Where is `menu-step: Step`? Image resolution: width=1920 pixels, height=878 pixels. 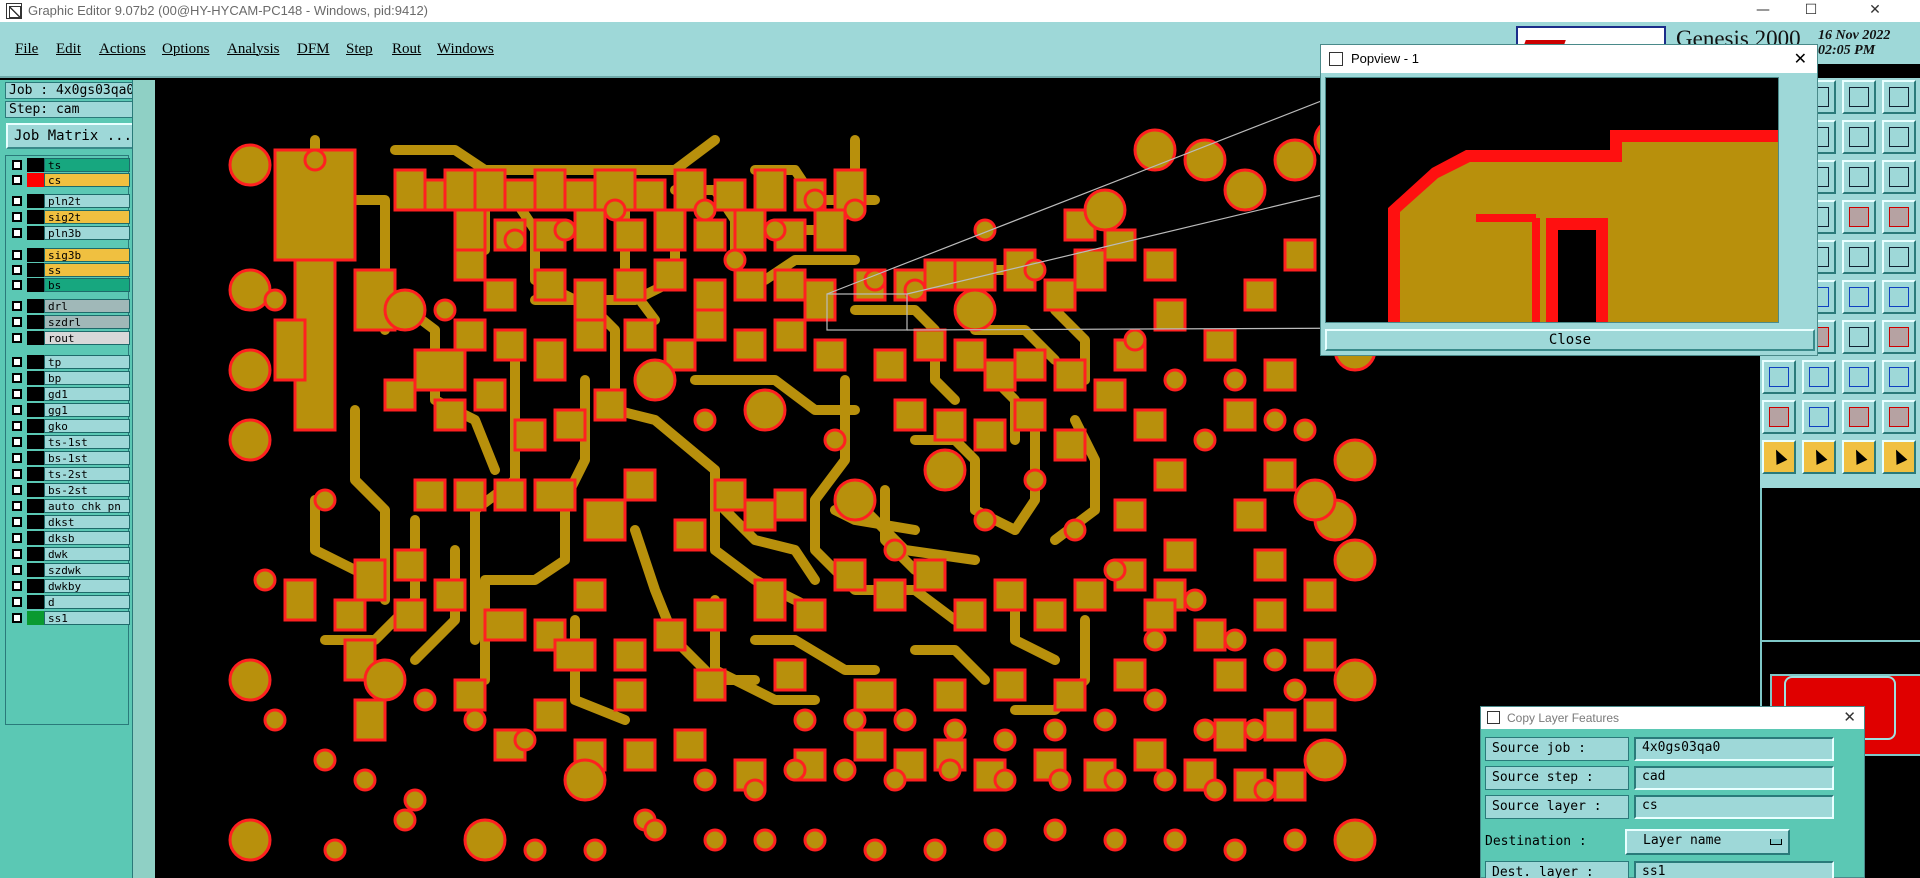 menu-step: Step is located at coordinates (359, 49).